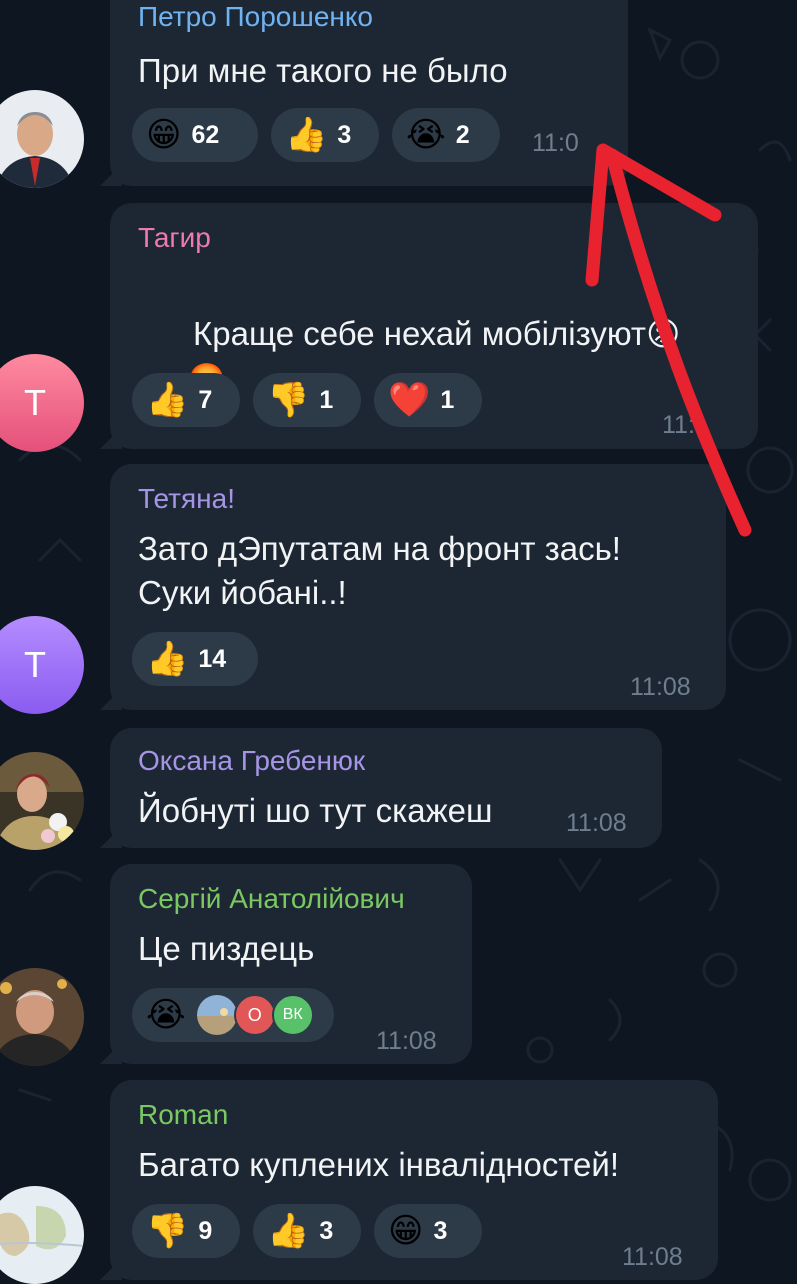 The height and width of the screenshot is (1284, 797). I want to click on reactor-avatar: О, so click(254, 1015).